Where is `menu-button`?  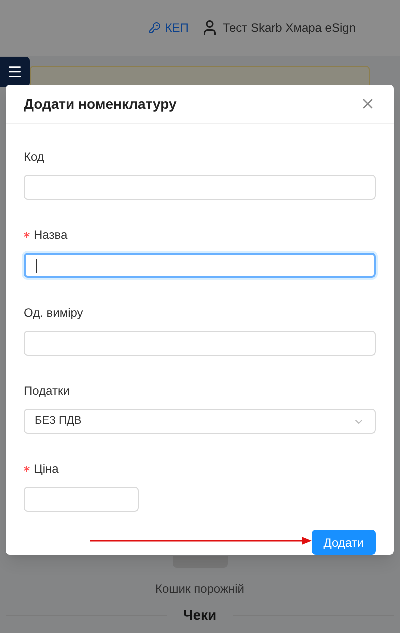 menu-button is located at coordinates (15, 72).